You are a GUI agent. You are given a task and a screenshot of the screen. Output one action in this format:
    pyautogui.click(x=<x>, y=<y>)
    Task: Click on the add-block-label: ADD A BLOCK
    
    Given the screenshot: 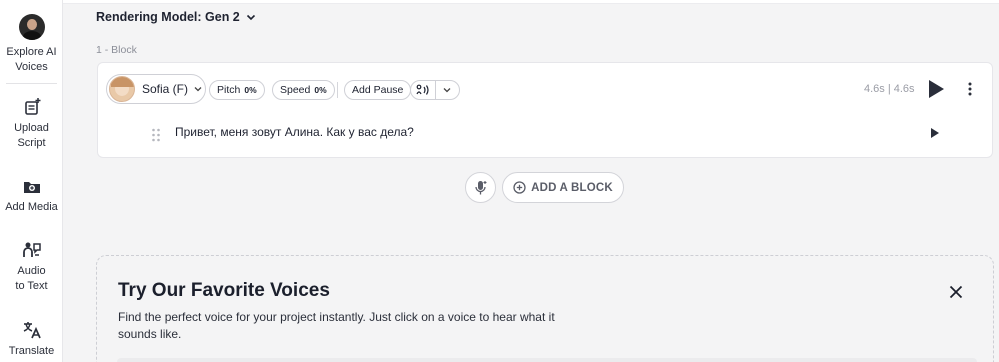 What is the action you would take?
    pyautogui.click(x=572, y=187)
    